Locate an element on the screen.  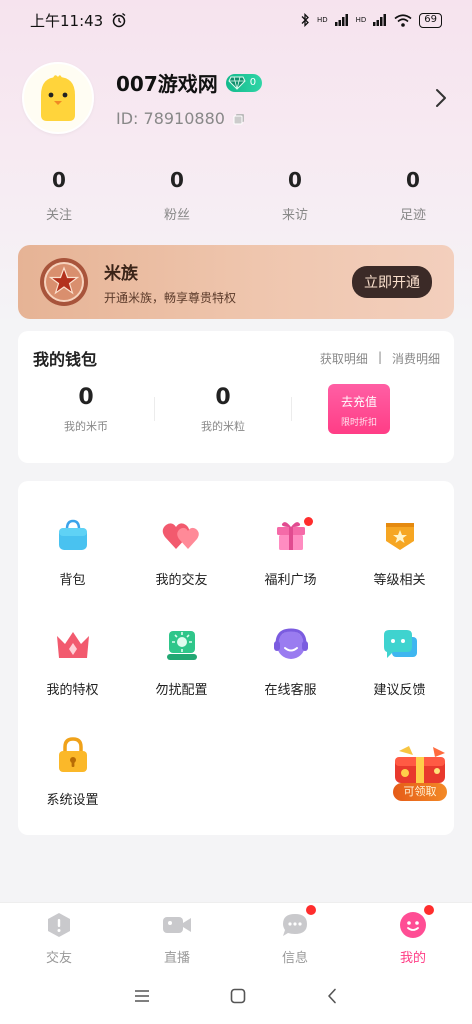
tab-friends: 交友 is located at coordinates (59, 935).